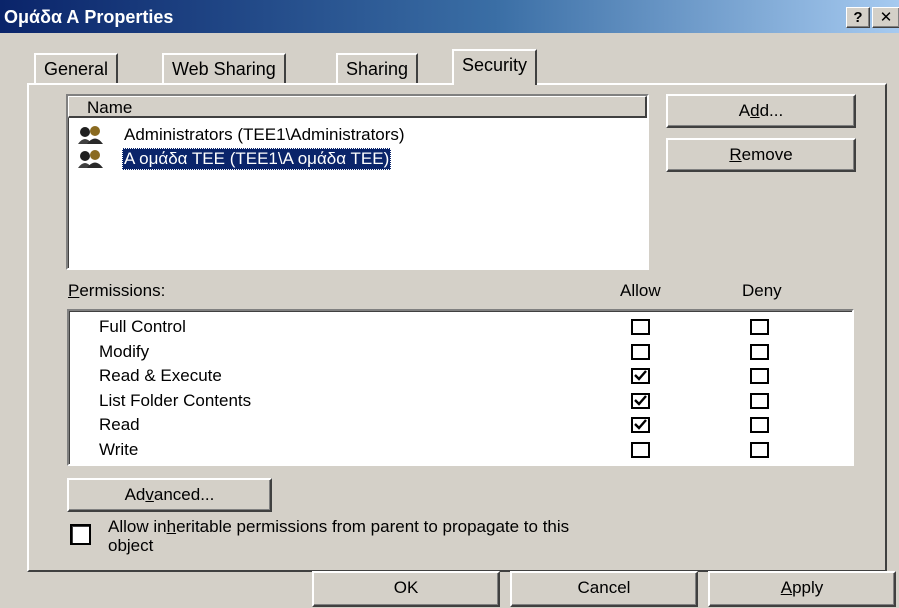  Describe the element at coordinates (858, 17) in the screenshot. I see `help-button: ?` at that location.